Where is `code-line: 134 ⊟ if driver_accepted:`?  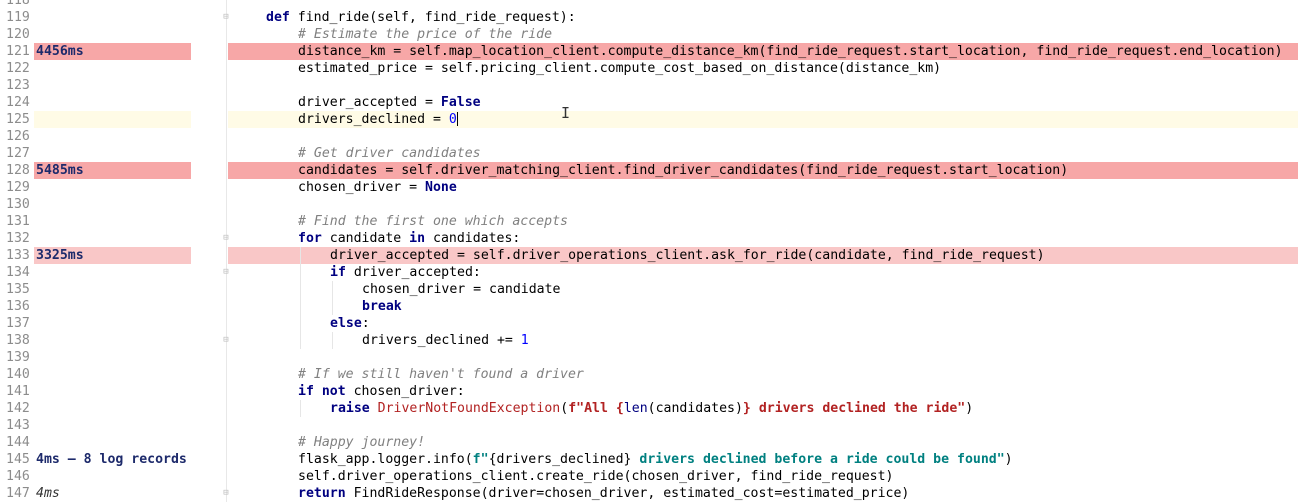 code-line: 134 ⊟ if driver_accepted: is located at coordinates (649, 272).